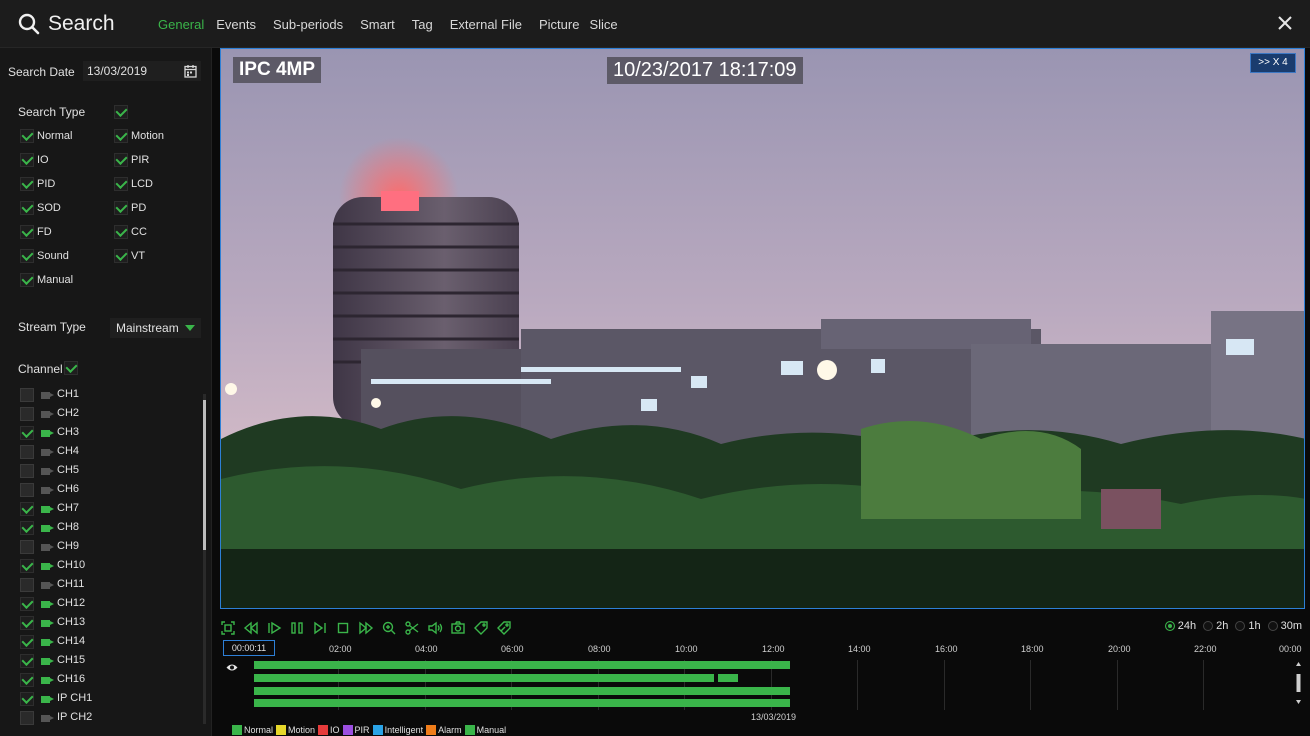 The width and height of the screenshot is (1310, 736). What do you see at coordinates (27, 256) in the screenshot?
I see `search-type-sound-checkbox` at bounding box center [27, 256].